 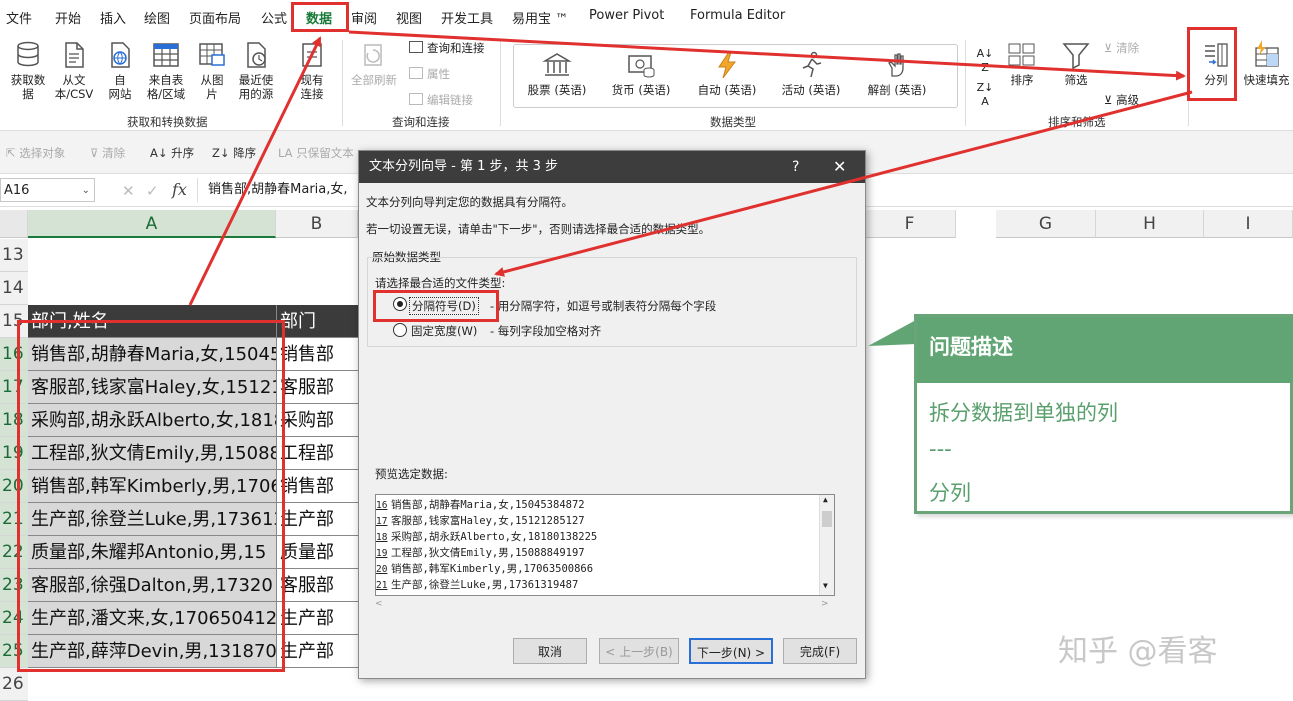 What do you see at coordinates (767, 55) in the screenshot?
I see `arrow-to-split` at bounding box center [767, 55].